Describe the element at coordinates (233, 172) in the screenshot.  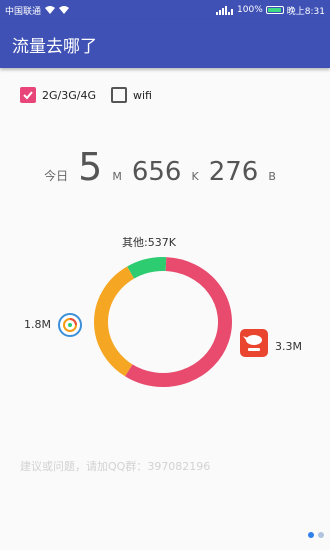
I see `today-b-value: 276` at that location.